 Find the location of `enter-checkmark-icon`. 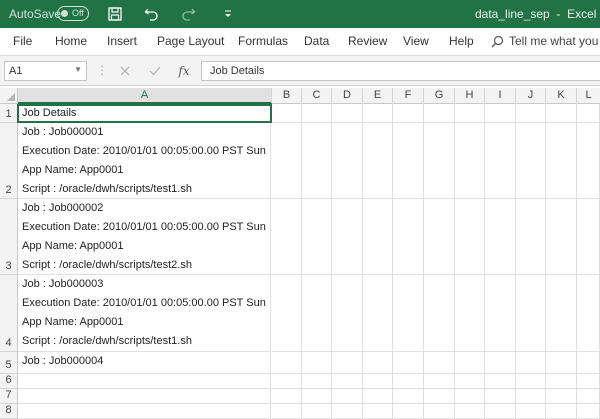

enter-checkmark-icon is located at coordinates (155, 71).